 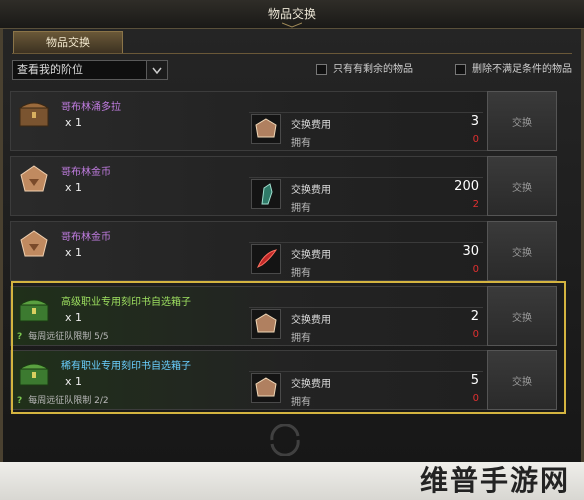 What do you see at coordinates (283, 251) in the screenshot?
I see `exchange-row: 哥布林金币 x 1 交换费用 拥有 30 0 交换` at bounding box center [283, 251].